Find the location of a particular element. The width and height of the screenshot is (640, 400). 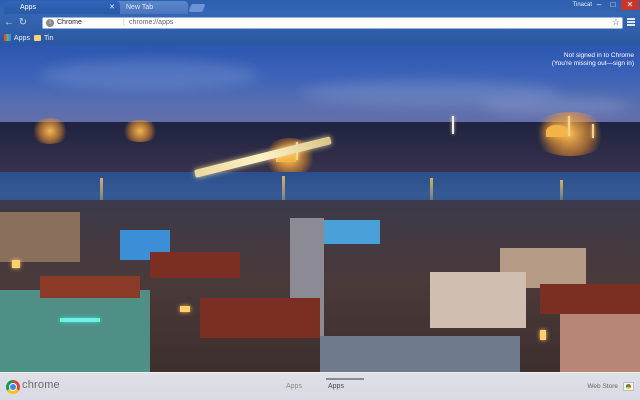

chrome-logo-icon is located at coordinates (13, 387).